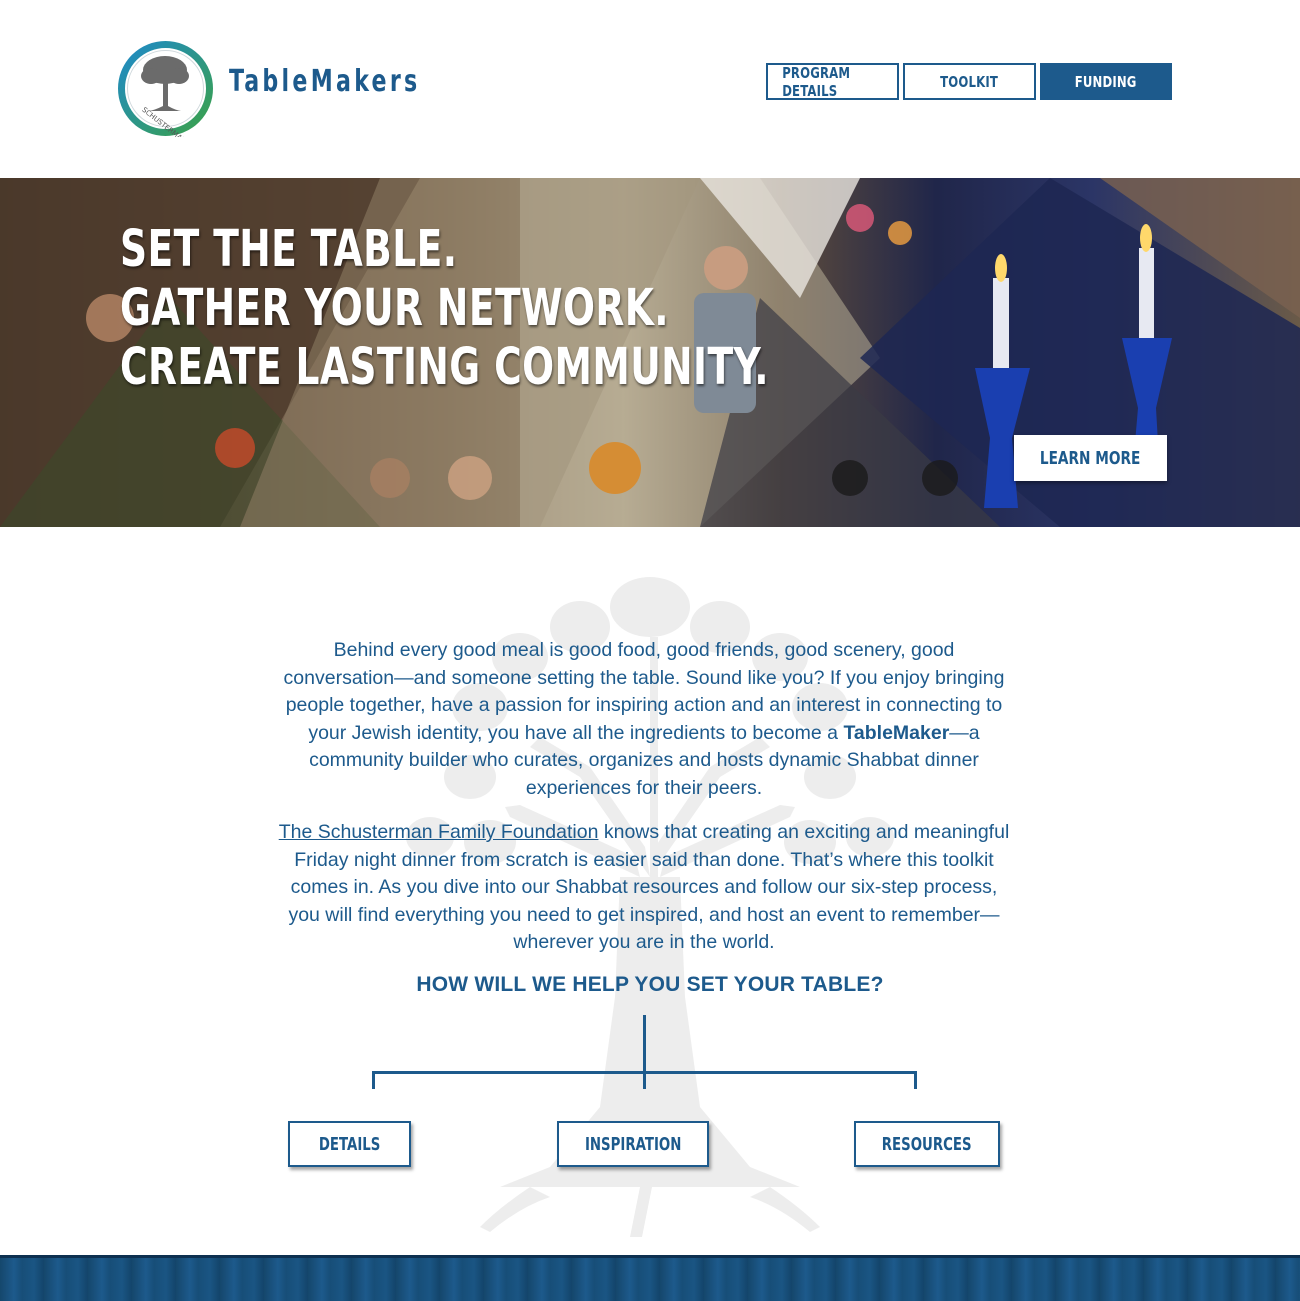  Describe the element at coordinates (289, 249) in the screenshot. I see `hero-headline-1: SET THE TABLE.` at that location.